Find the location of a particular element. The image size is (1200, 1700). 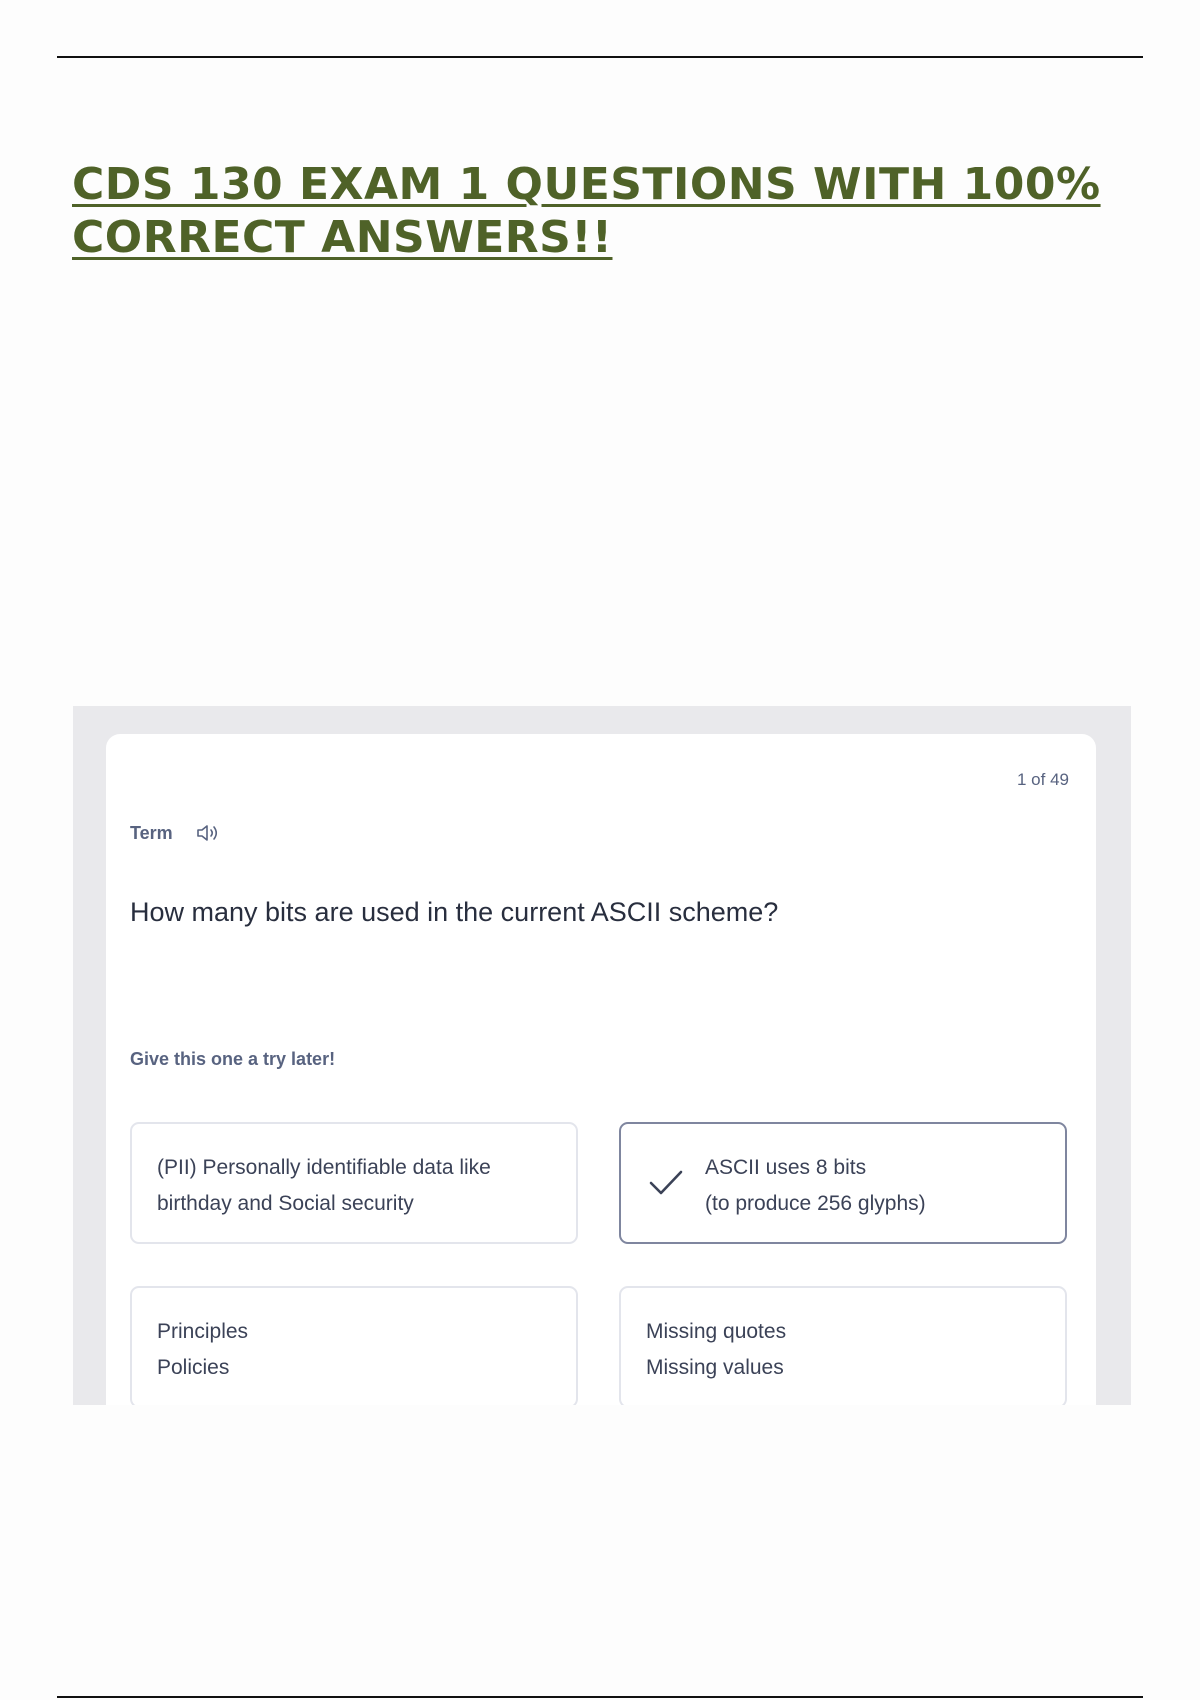

top-rule is located at coordinates (600, 57).